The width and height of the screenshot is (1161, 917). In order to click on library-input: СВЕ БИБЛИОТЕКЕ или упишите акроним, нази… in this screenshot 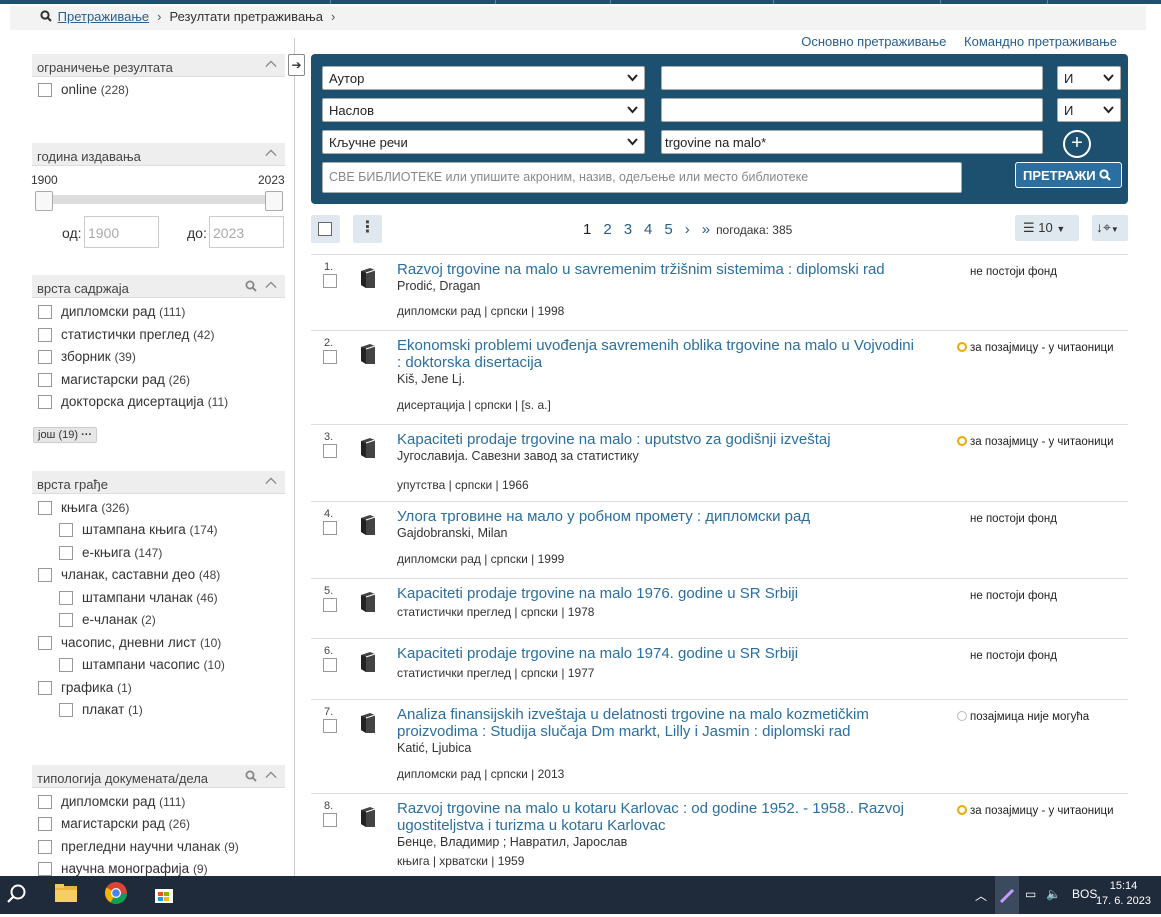, I will do `click(642, 177)`.